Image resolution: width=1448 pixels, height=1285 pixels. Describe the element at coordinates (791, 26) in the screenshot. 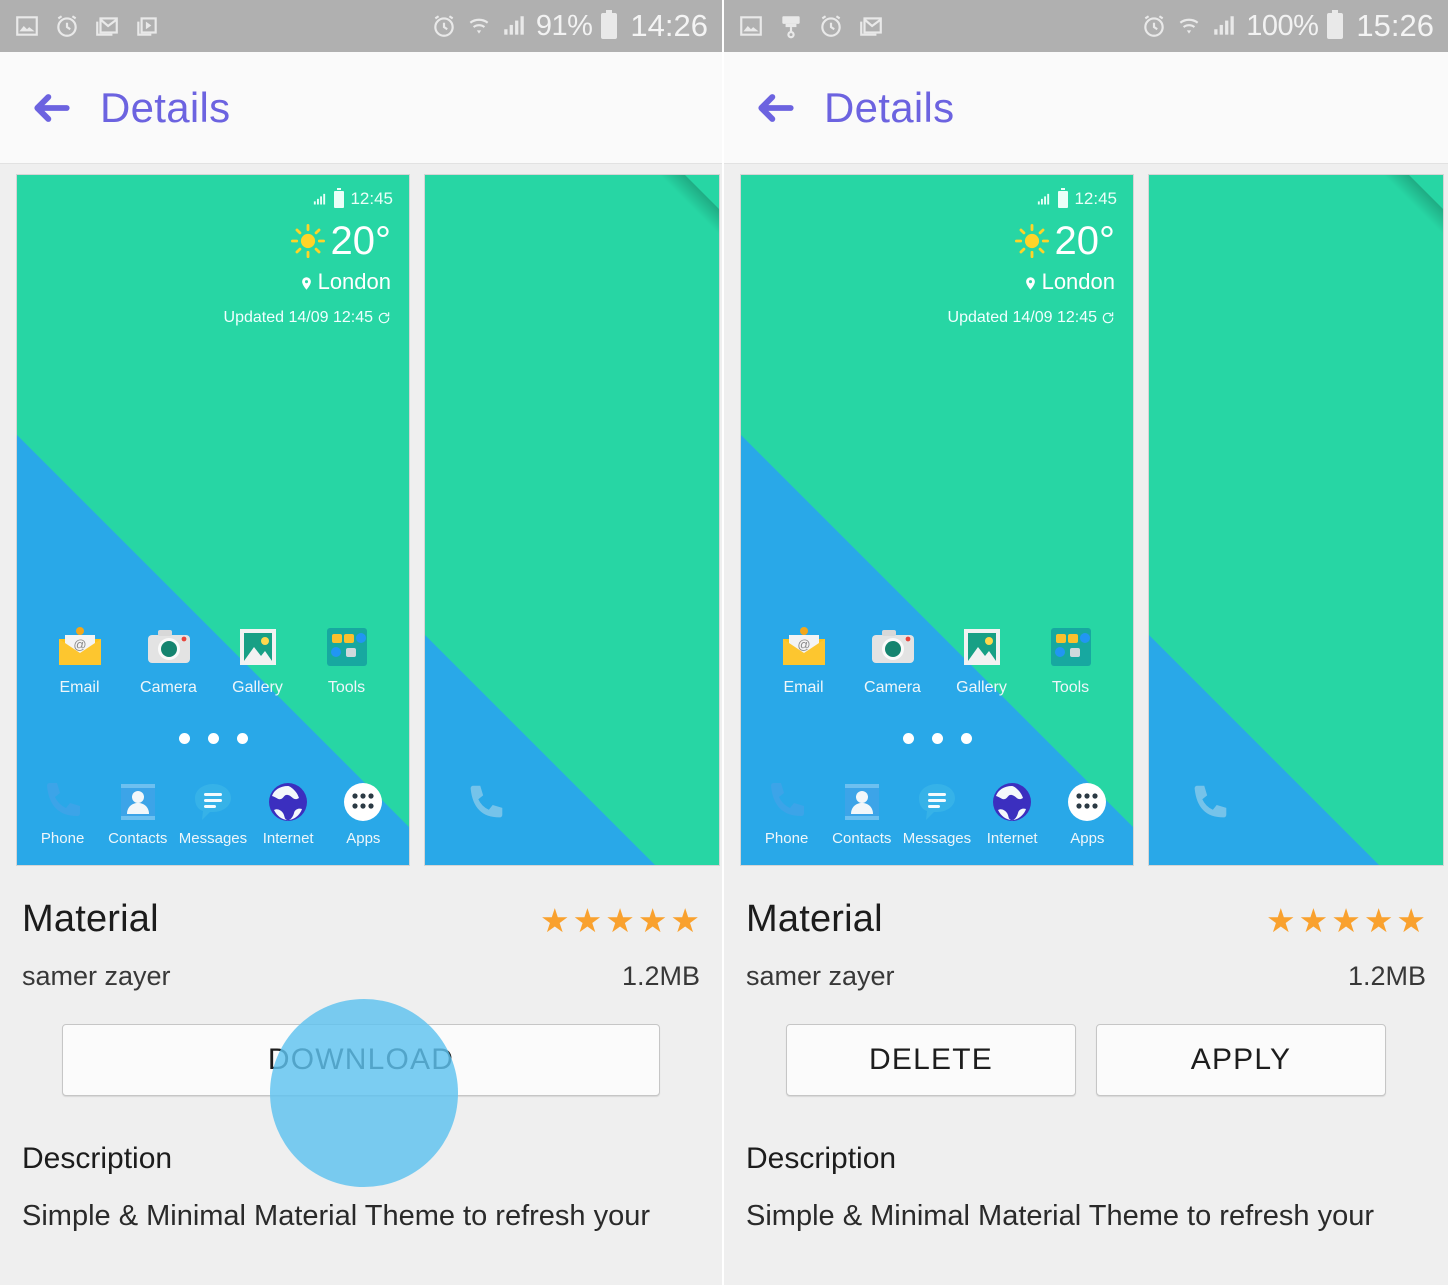

I see `paintbrush-icon` at that location.